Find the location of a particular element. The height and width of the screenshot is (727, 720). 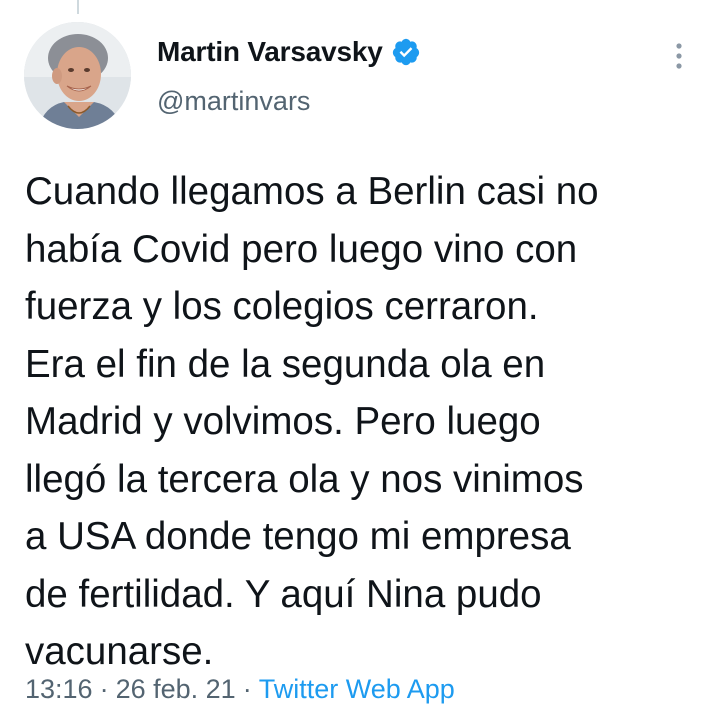

tweet-text-line: había Covid pero luego vino con is located at coordinates (301, 249).